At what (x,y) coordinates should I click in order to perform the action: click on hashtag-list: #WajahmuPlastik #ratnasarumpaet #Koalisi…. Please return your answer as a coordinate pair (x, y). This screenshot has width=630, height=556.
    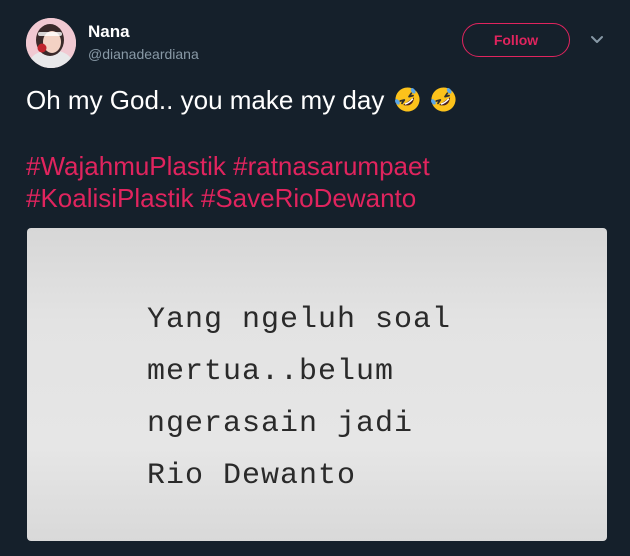
    Looking at the image, I should click on (321, 182).